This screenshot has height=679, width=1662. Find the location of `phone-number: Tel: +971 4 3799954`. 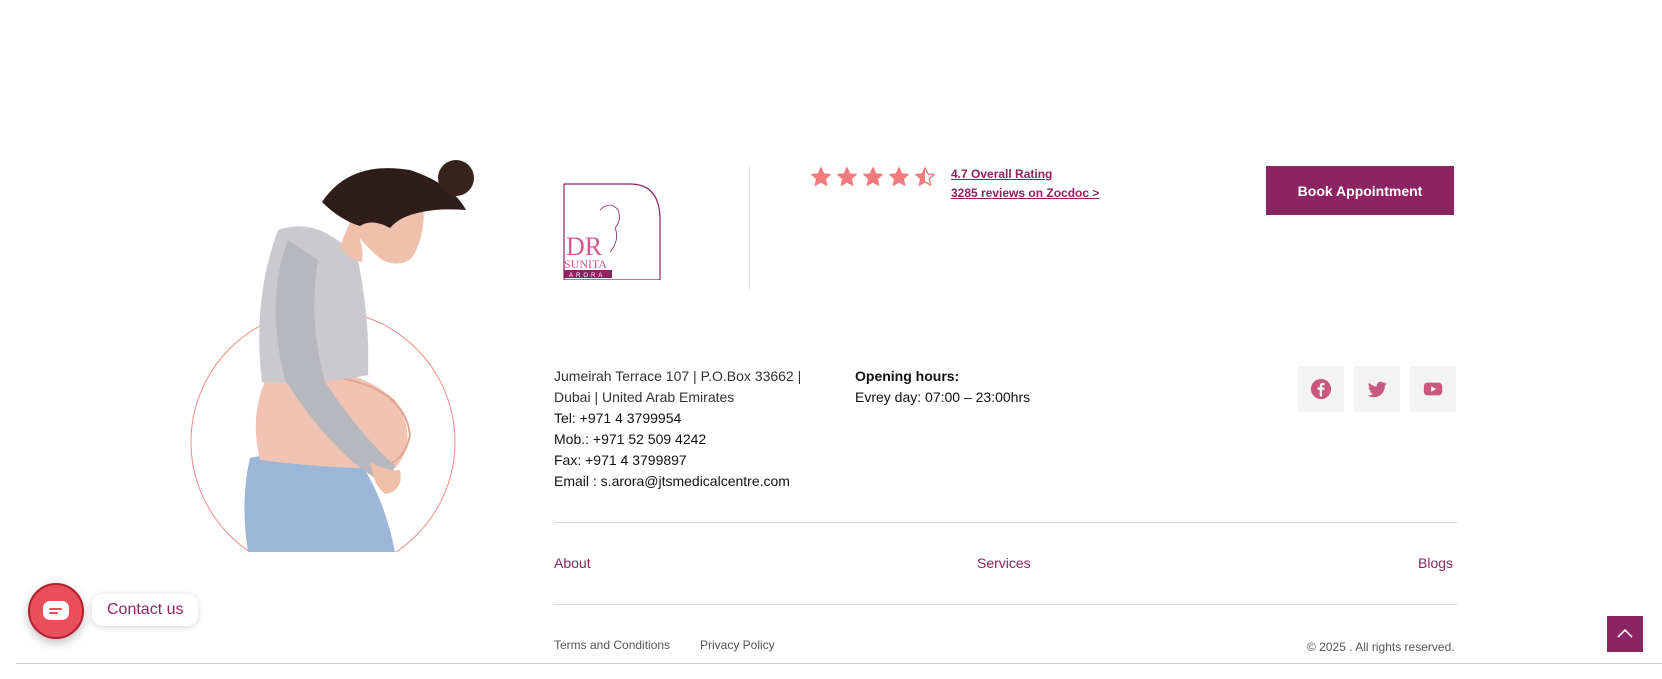

phone-number: Tel: +971 4 3799954 is located at coordinates (677, 418).